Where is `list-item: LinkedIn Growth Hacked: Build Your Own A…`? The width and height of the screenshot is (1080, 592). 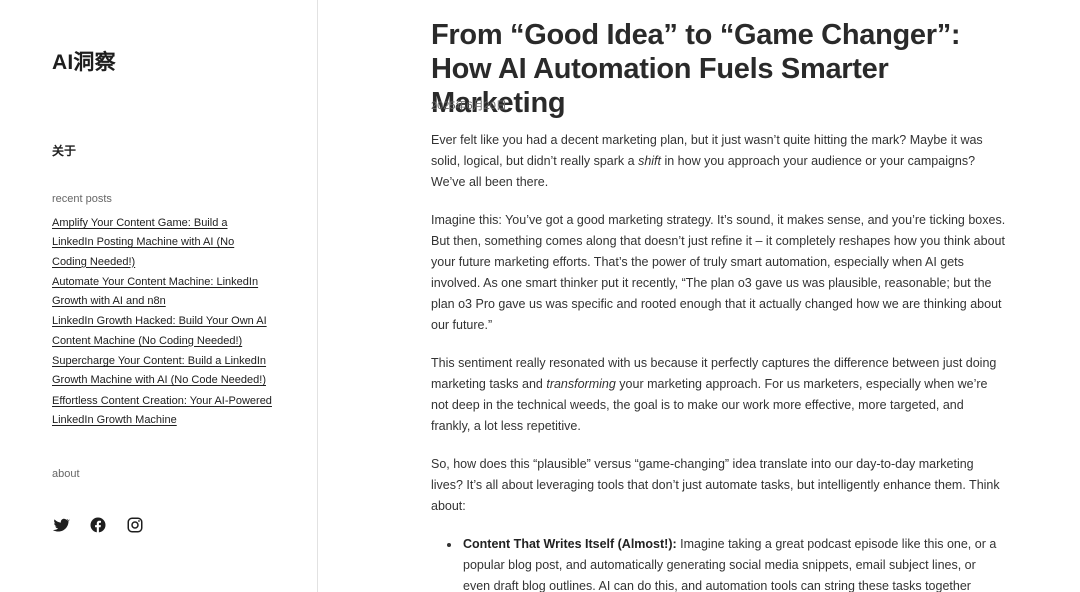
list-item: LinkedIn Growth Hacked: Build Your Own A… is located at coordinates (162, 330).